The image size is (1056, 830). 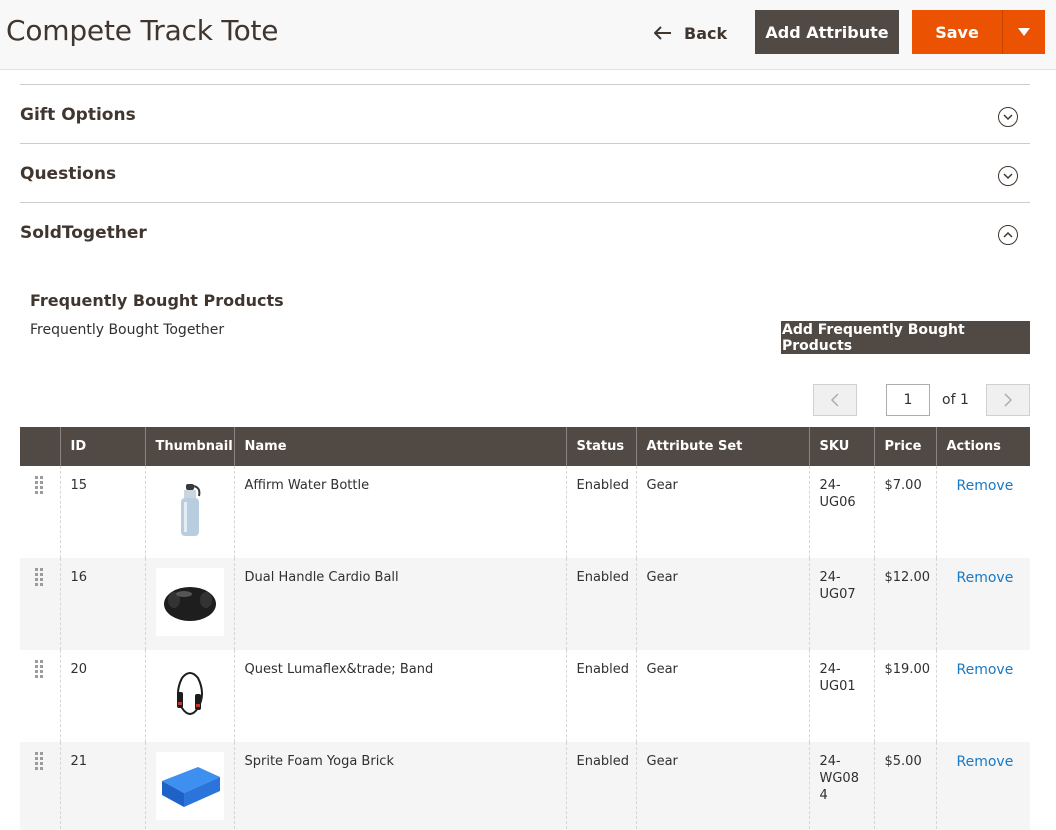 I want to click on save-dropdown-toggle, so click(x=1024, y=32).